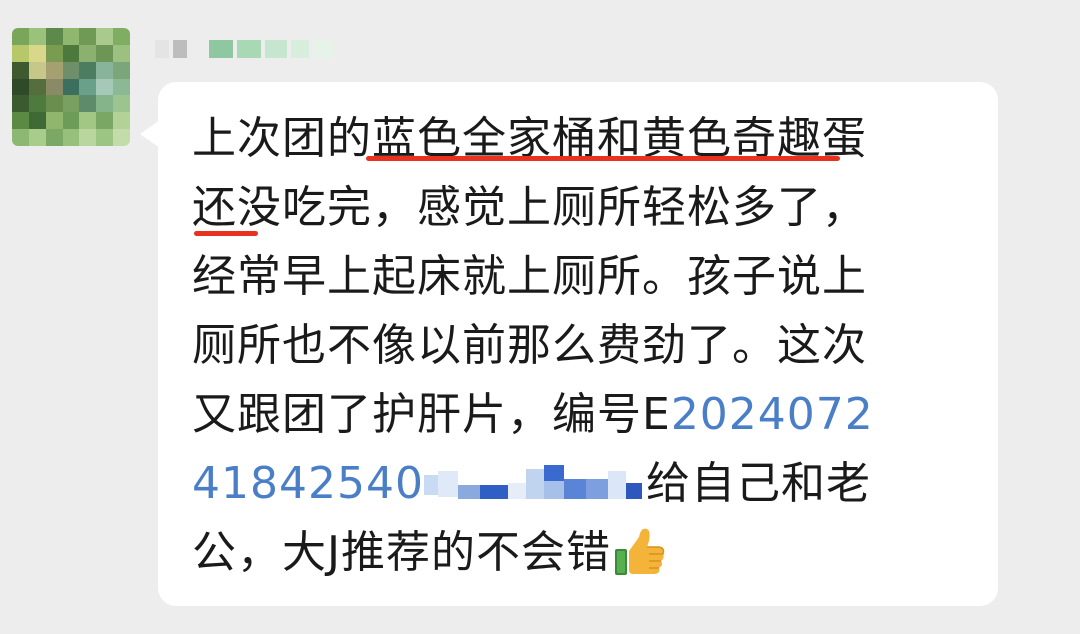  I want to click on message-text-start: 上次团的, so click(282, 138).